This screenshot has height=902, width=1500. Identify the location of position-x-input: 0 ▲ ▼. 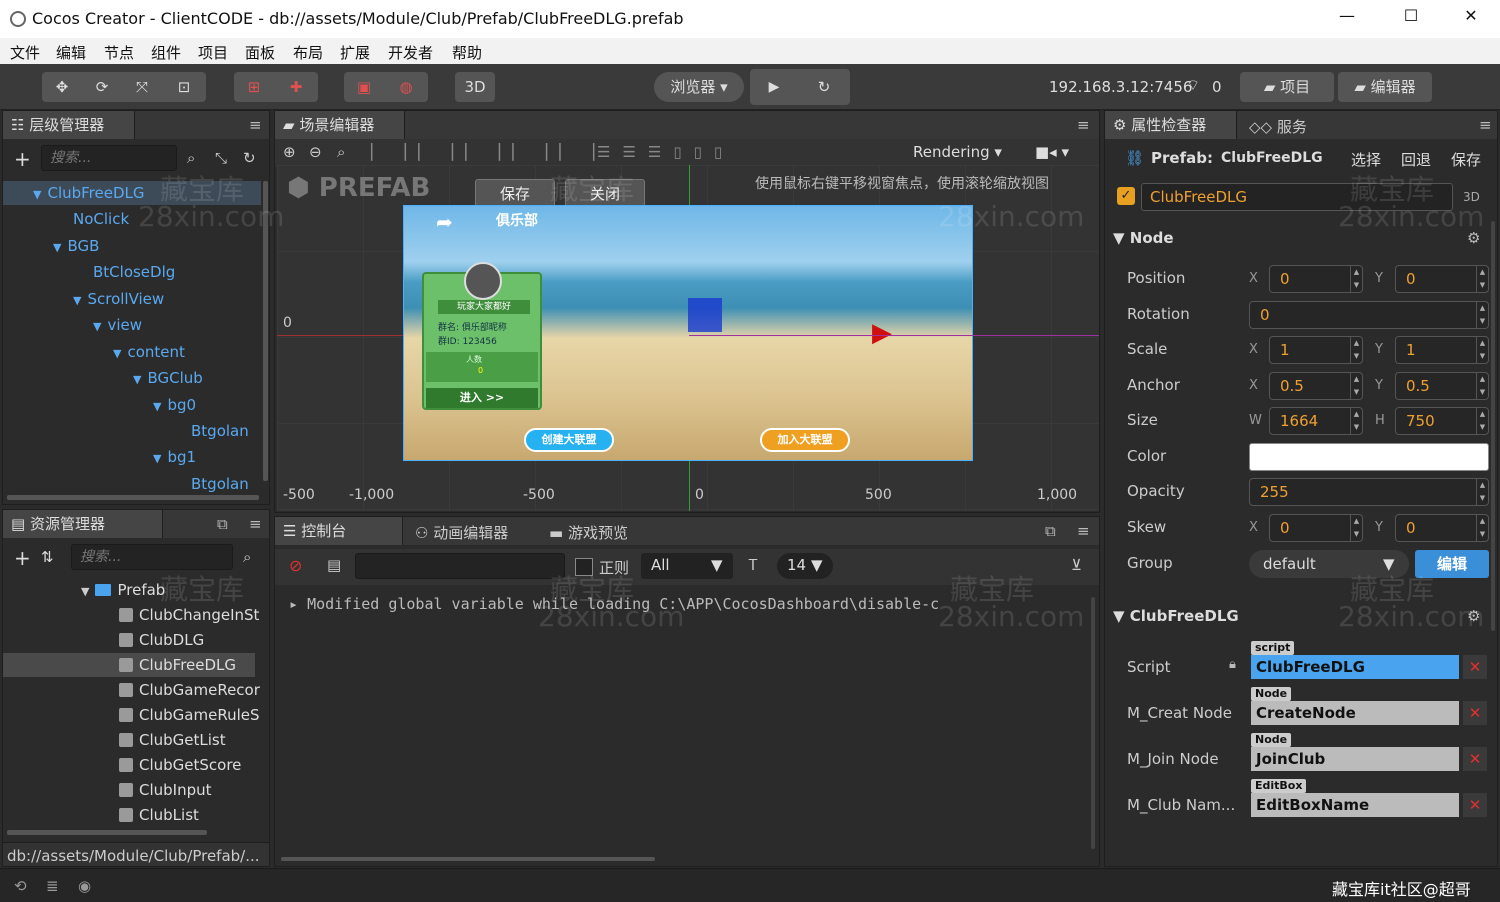
(1316, 279).